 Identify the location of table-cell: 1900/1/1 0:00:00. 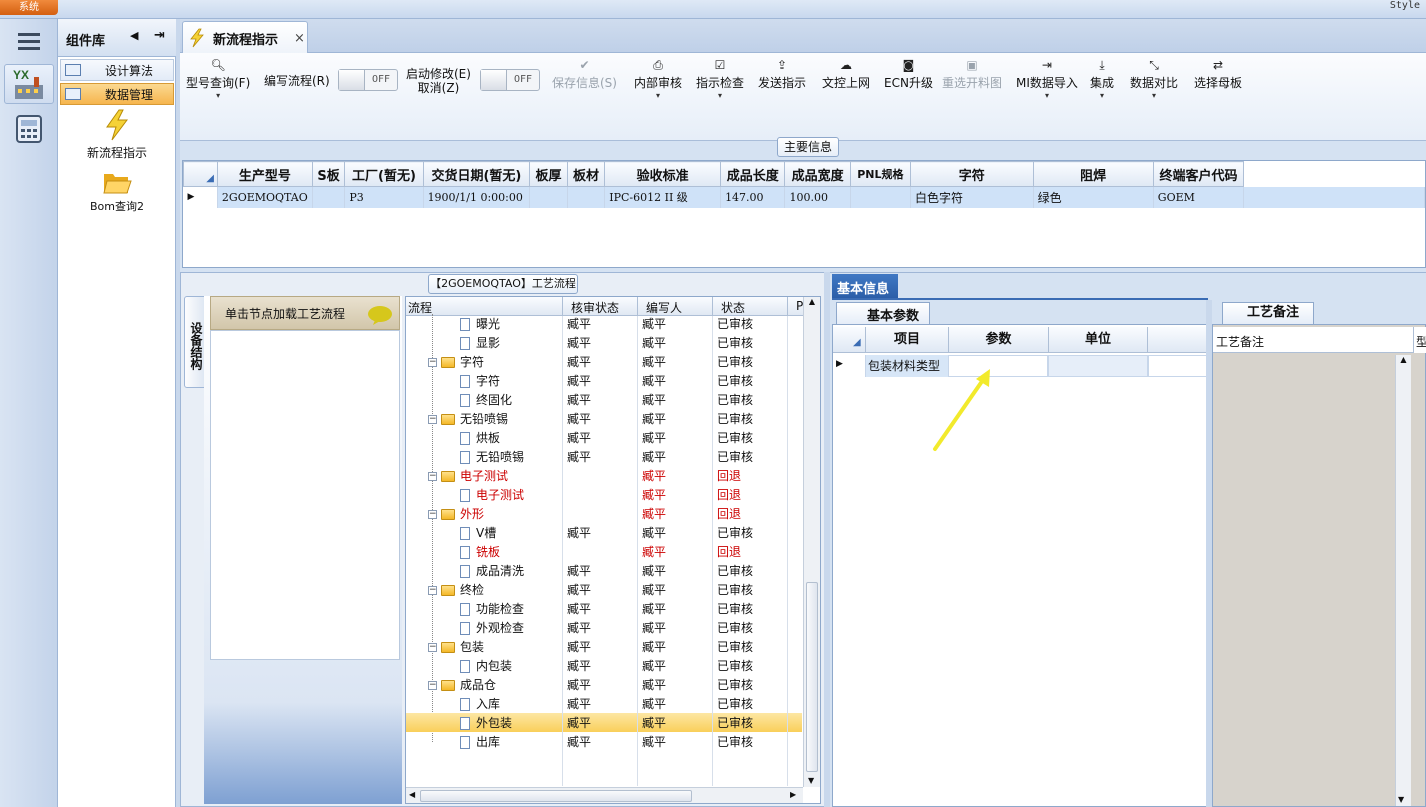
(477, 197).